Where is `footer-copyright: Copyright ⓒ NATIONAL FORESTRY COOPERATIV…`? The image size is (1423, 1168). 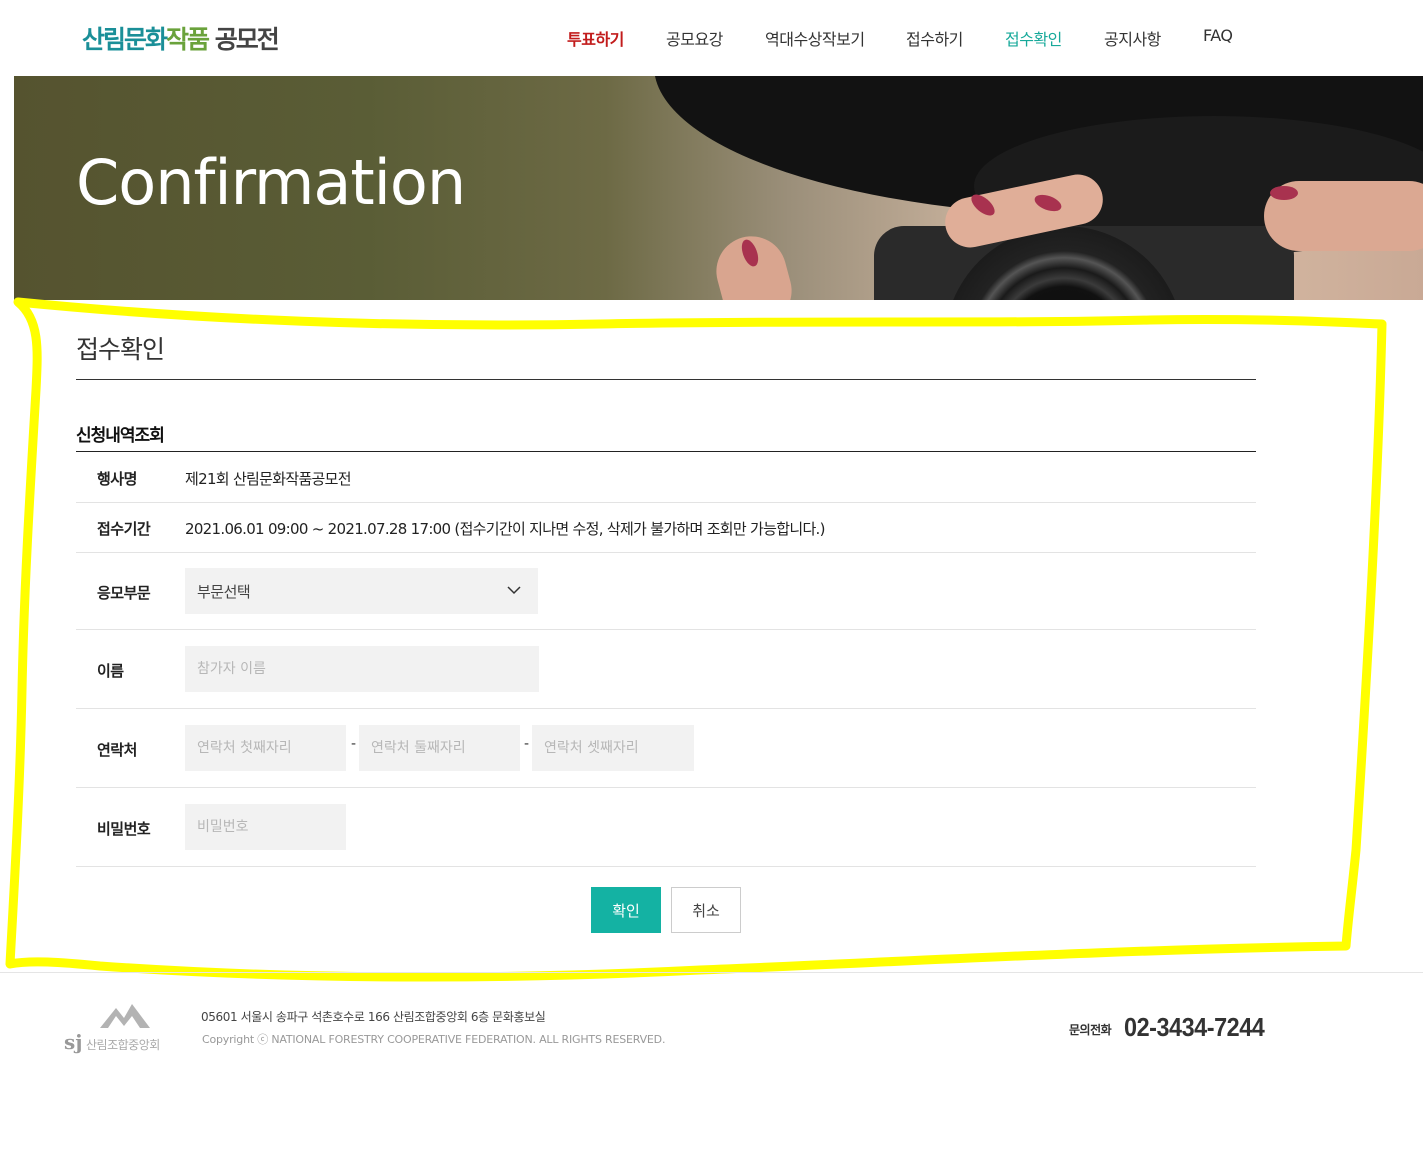 footer-copyright: Copyright ⓒ NATIONAL FORESTRY COOPERATIV… is located at coordinates (434, 1039).